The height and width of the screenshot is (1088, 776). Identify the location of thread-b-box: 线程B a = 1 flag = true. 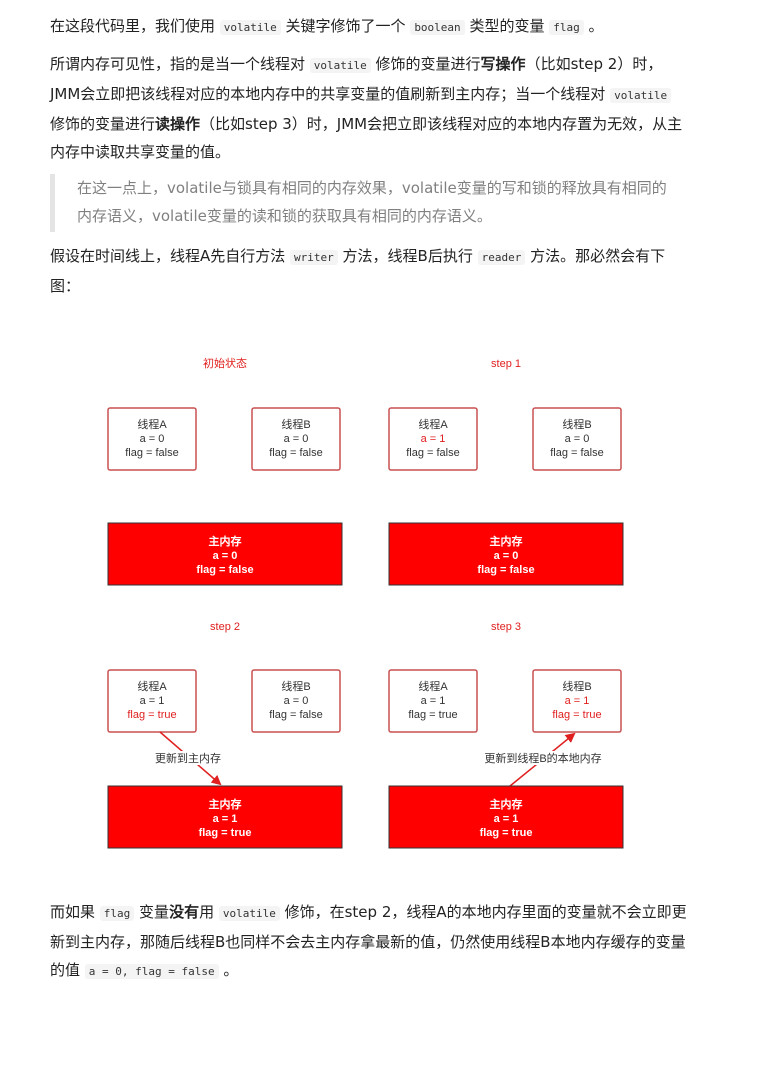
(577, 701).